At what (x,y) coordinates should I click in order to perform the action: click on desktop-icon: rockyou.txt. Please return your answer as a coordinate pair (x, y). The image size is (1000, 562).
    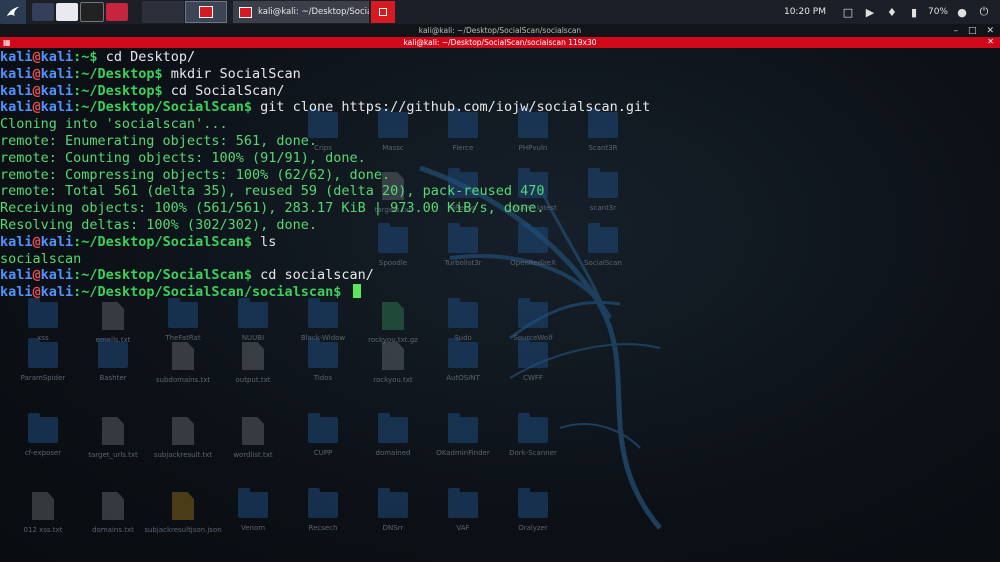
    Looking at the image, I should click on (393, 368).